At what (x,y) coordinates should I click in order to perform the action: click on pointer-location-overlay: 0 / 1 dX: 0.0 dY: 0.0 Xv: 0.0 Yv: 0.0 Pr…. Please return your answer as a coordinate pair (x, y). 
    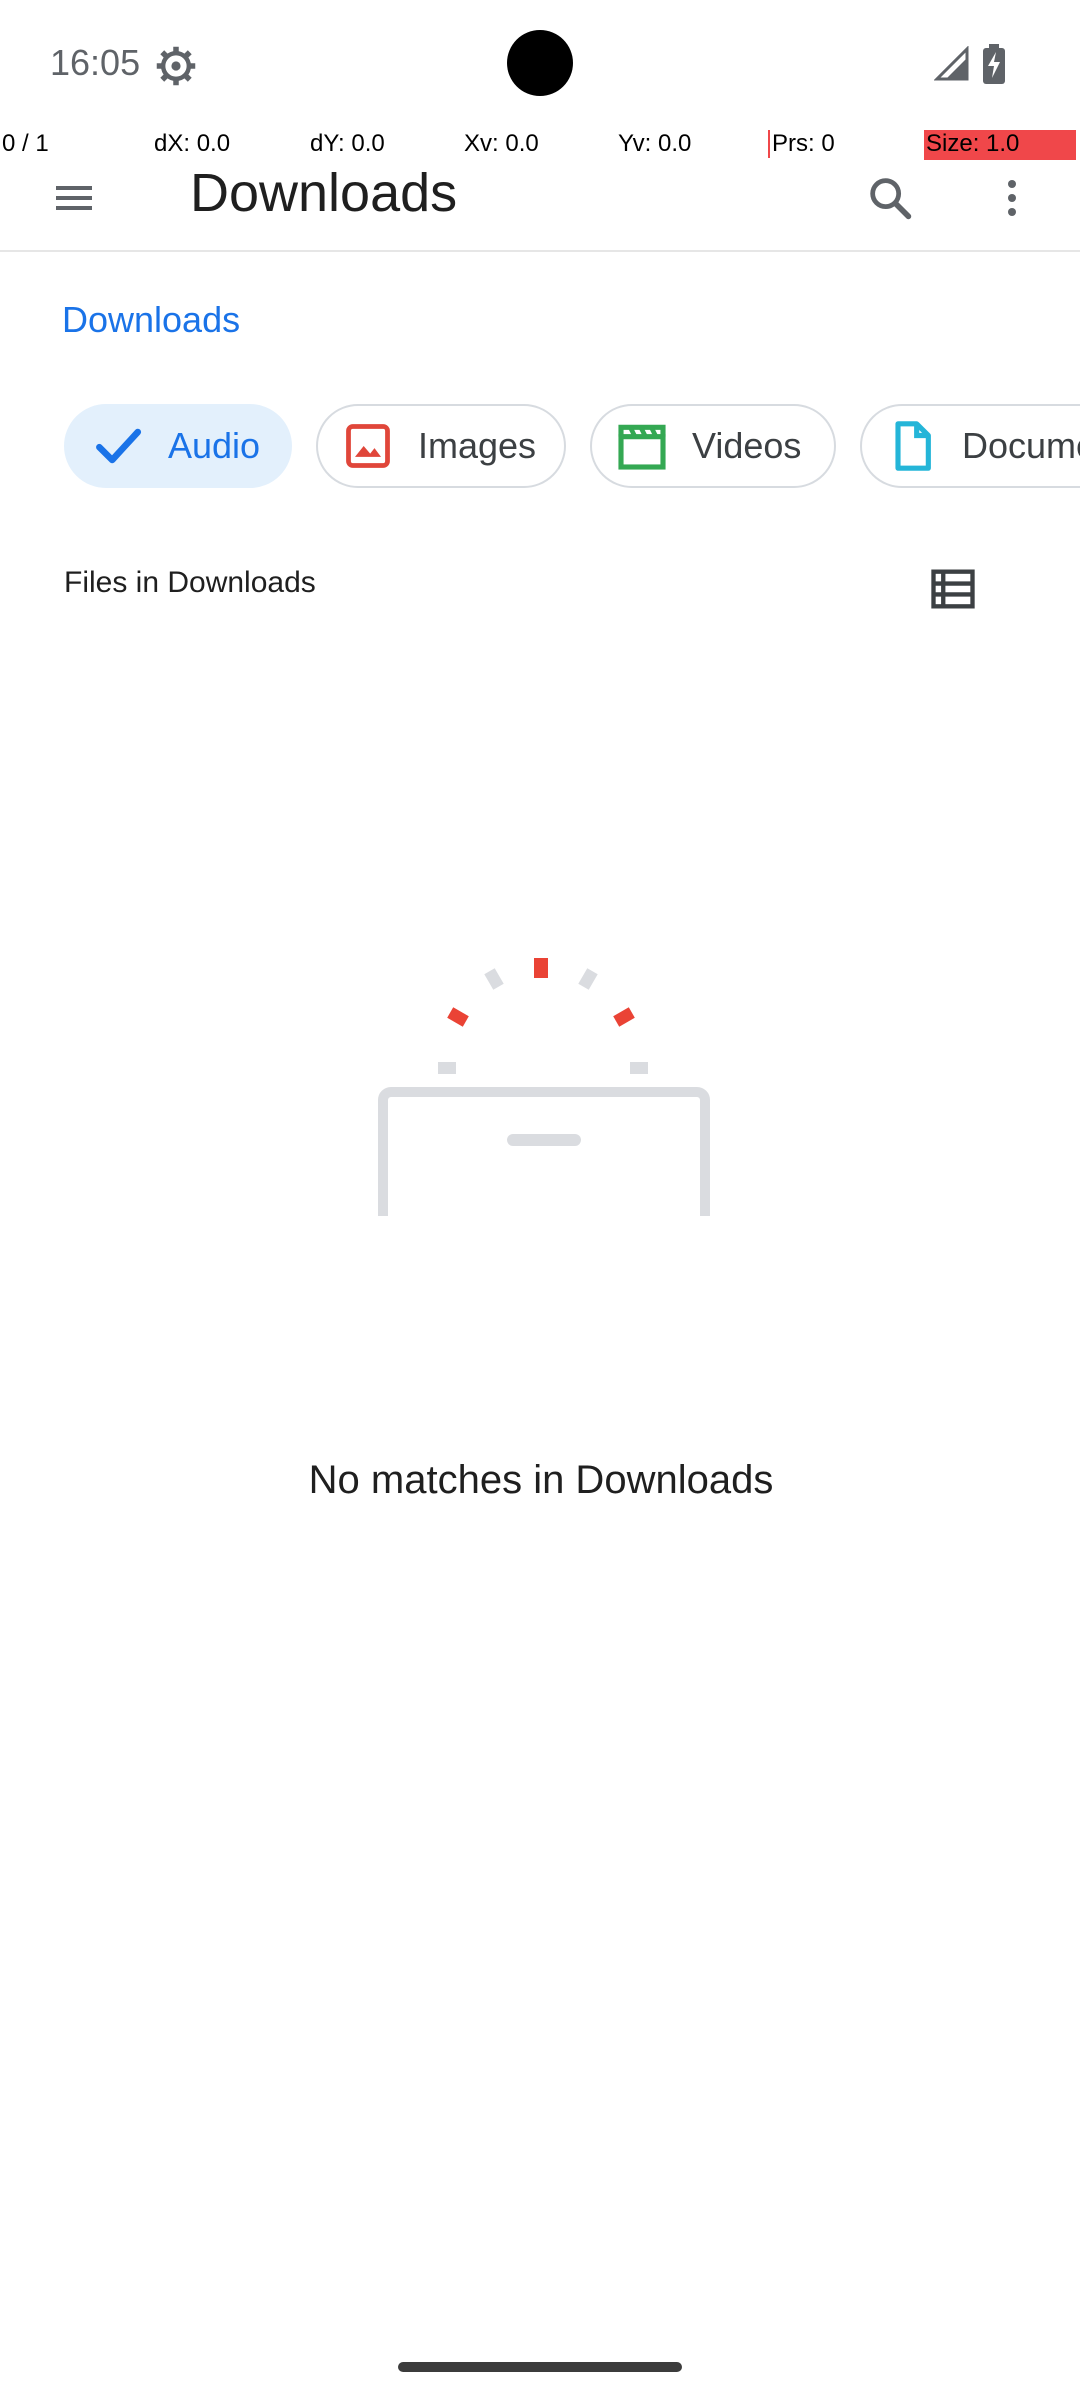
    Looking at the image, I should click on (540, 144).